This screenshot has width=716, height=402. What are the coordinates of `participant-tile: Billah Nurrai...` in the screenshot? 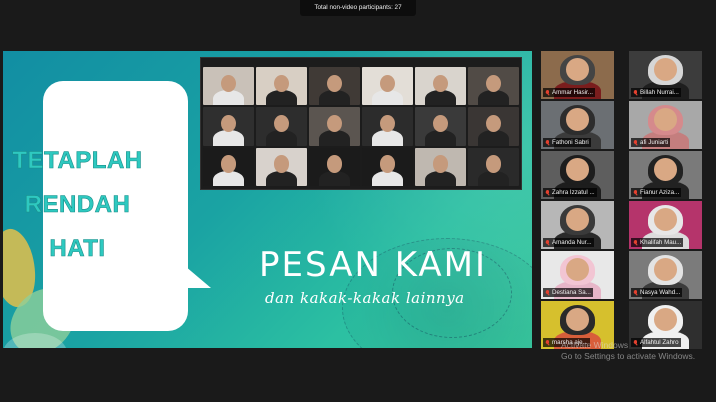 It's located at (665, 75).